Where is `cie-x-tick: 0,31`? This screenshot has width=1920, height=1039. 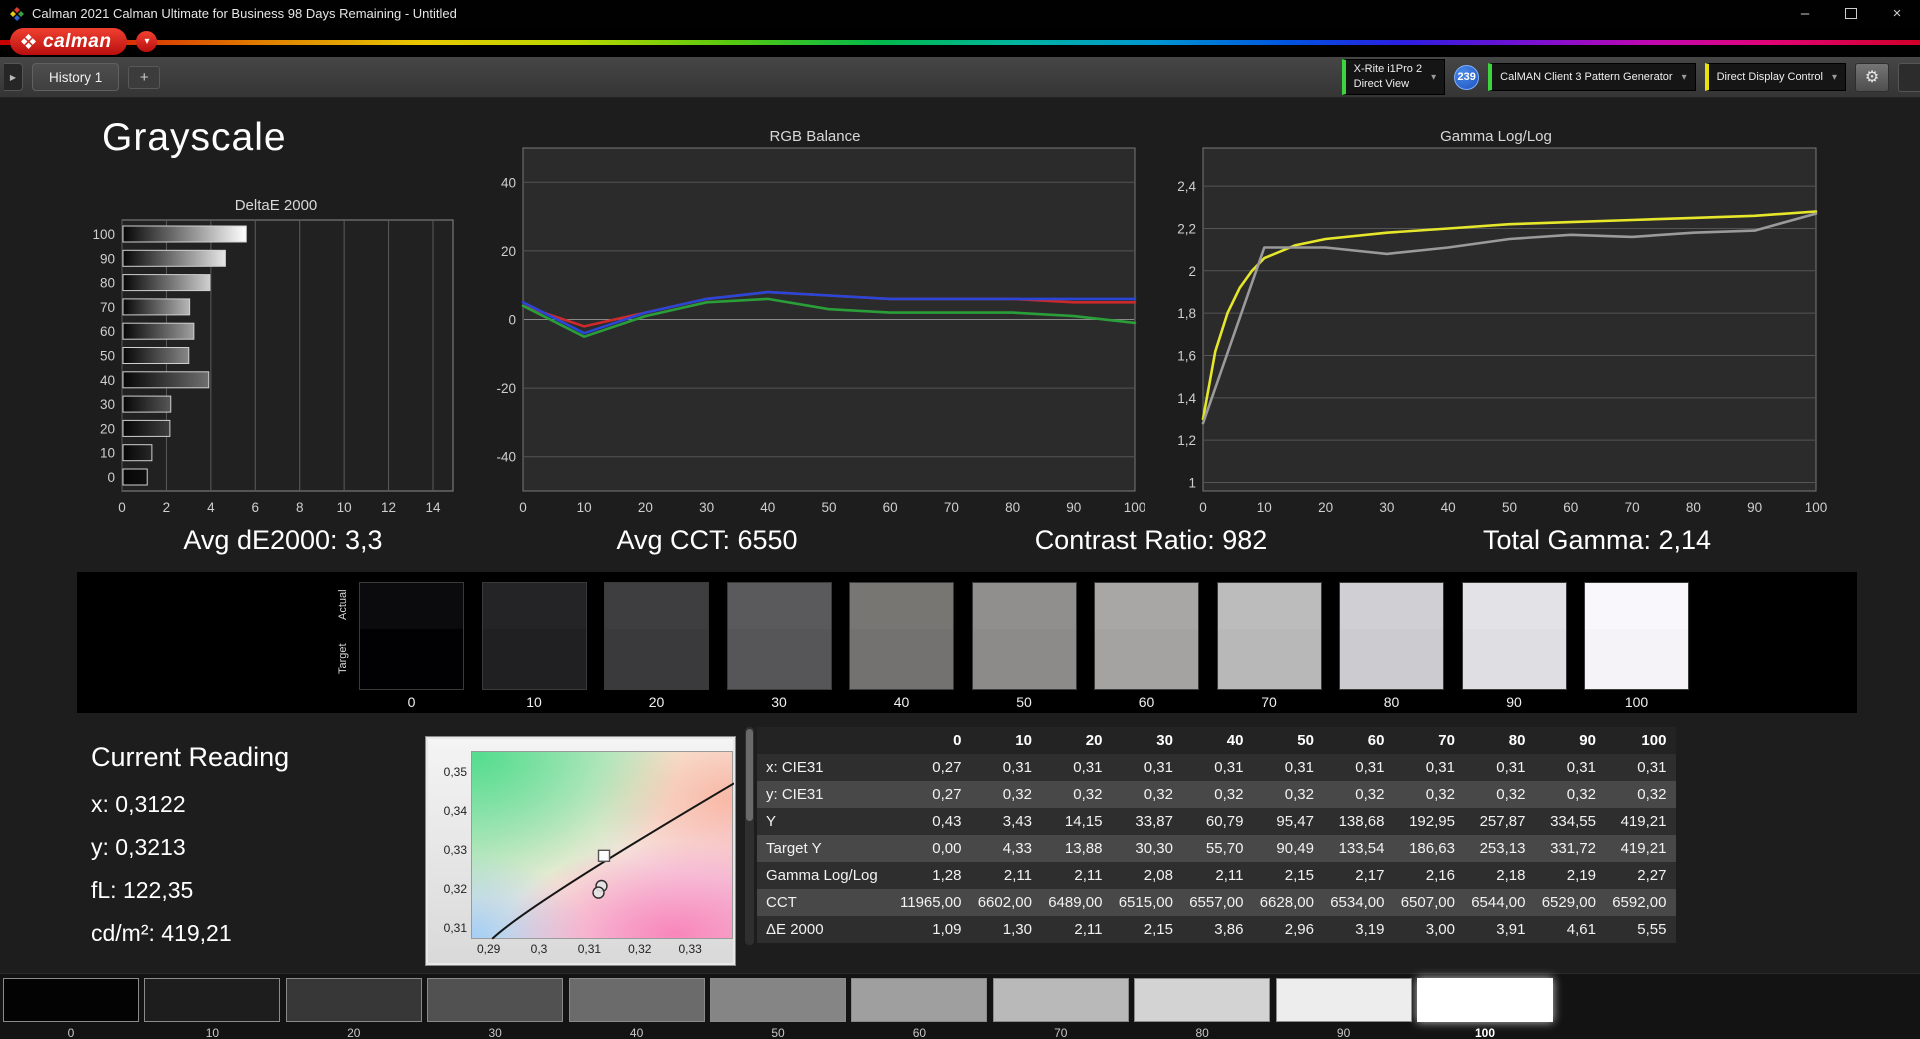
cie-x-tick: 0,31 is located at coordinates (589, 949).